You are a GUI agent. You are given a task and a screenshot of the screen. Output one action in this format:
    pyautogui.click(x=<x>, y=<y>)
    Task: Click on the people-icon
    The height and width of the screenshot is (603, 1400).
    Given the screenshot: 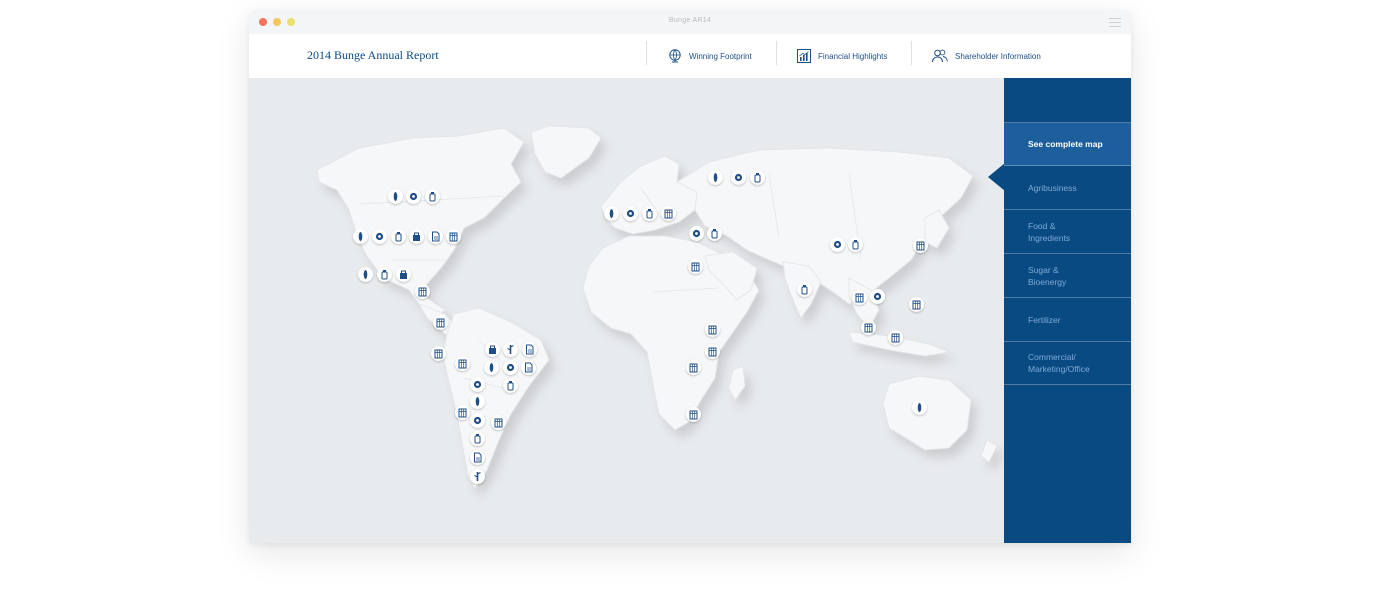 What is the action you would take?
    pyautogui.click(x=940, y=56)
    